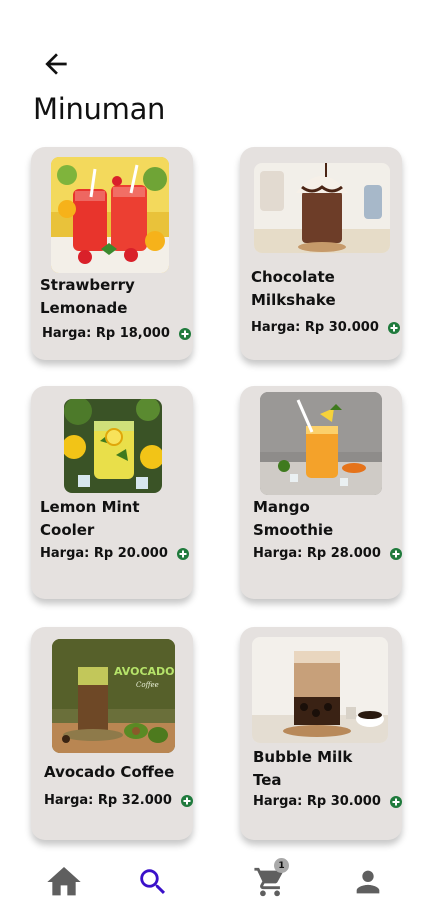 This screenshot has height=916, width=430. Describe the element at coordinates (106, 333) in the screenshot. I see `product-price: Harga: Rp 18,000` at that location.